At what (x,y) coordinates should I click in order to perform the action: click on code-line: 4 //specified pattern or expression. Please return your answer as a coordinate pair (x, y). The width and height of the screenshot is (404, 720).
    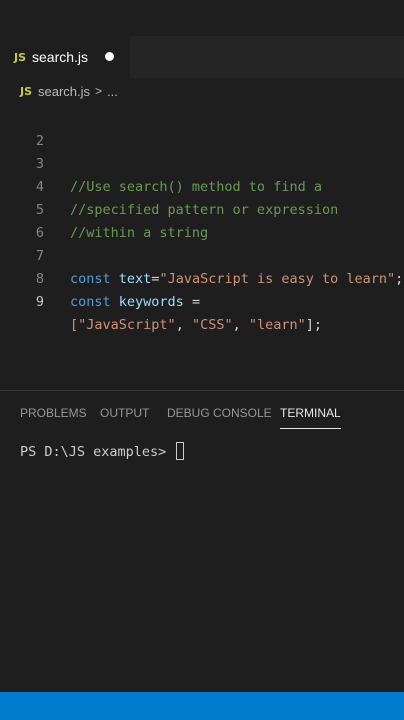
    Looking at the image, I should click on (202, 185).